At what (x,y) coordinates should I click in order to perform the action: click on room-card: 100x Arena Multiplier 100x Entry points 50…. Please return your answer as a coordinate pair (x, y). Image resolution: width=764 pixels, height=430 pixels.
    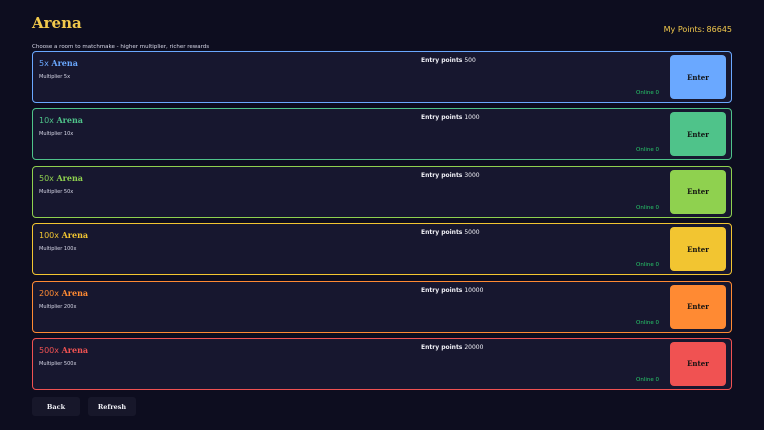
    Looking at the image, I should click on (382, 249).